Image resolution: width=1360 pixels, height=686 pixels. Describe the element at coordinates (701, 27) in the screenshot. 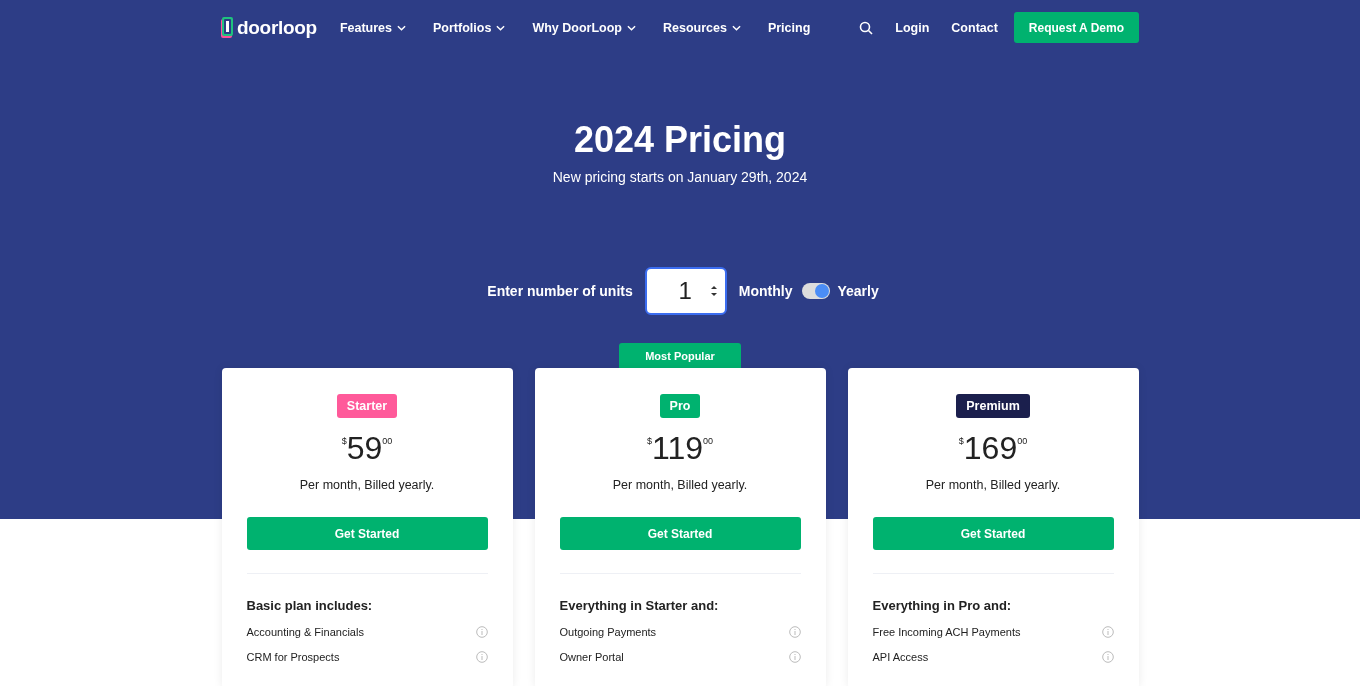

I see `nav-link: Resources` at that location.